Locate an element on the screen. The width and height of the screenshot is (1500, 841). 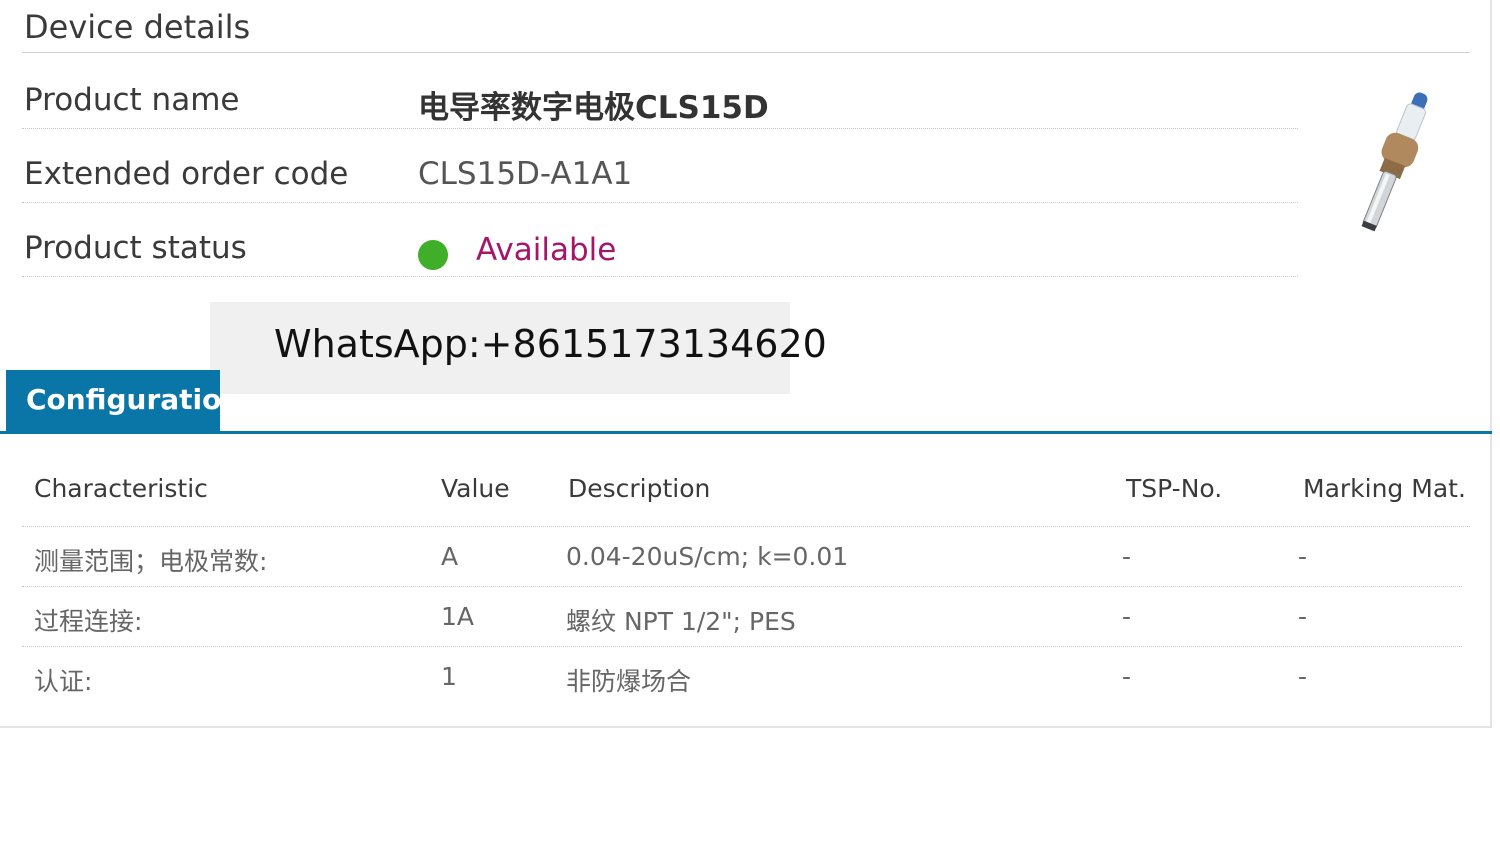
detail-row-product-name: Product name 电导率数字电极CLS15D is located at coordinates (660, 91).